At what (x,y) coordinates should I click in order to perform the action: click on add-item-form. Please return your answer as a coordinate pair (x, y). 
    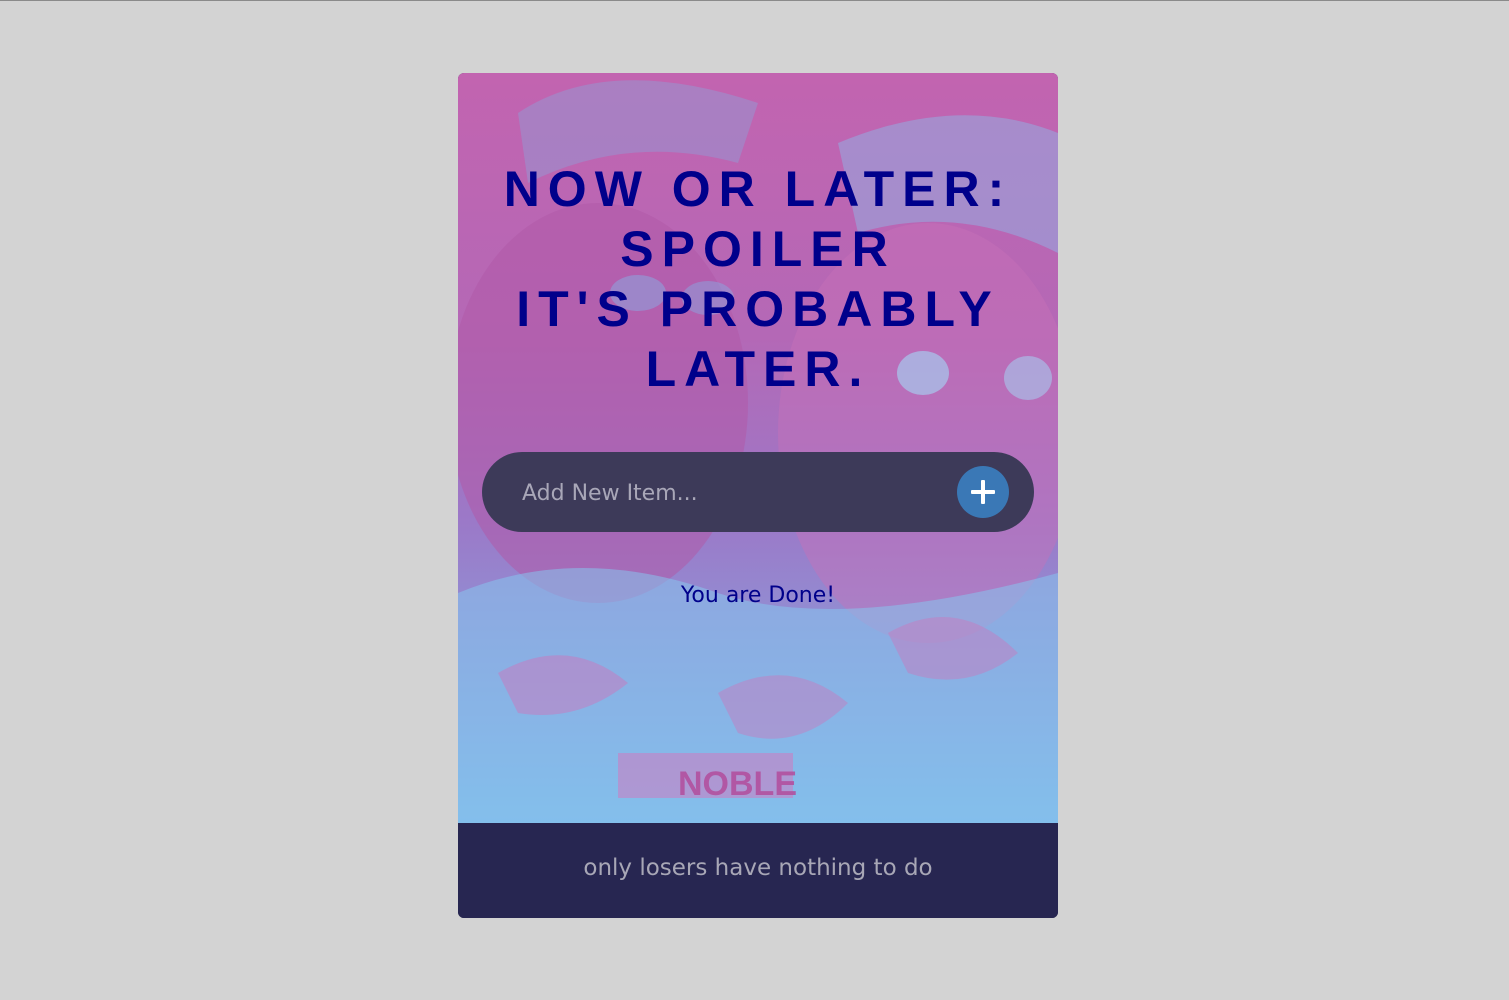
    Looking at the image, I should click on (758, 492).